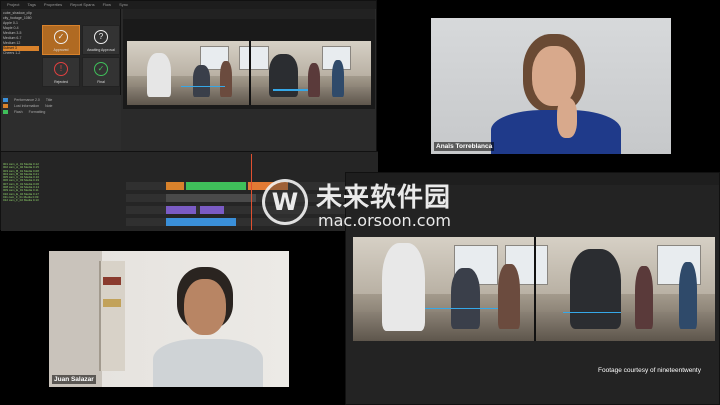  Describe the element at coordinates (251, 192) in the screenshot. I see `playhead` at that location.